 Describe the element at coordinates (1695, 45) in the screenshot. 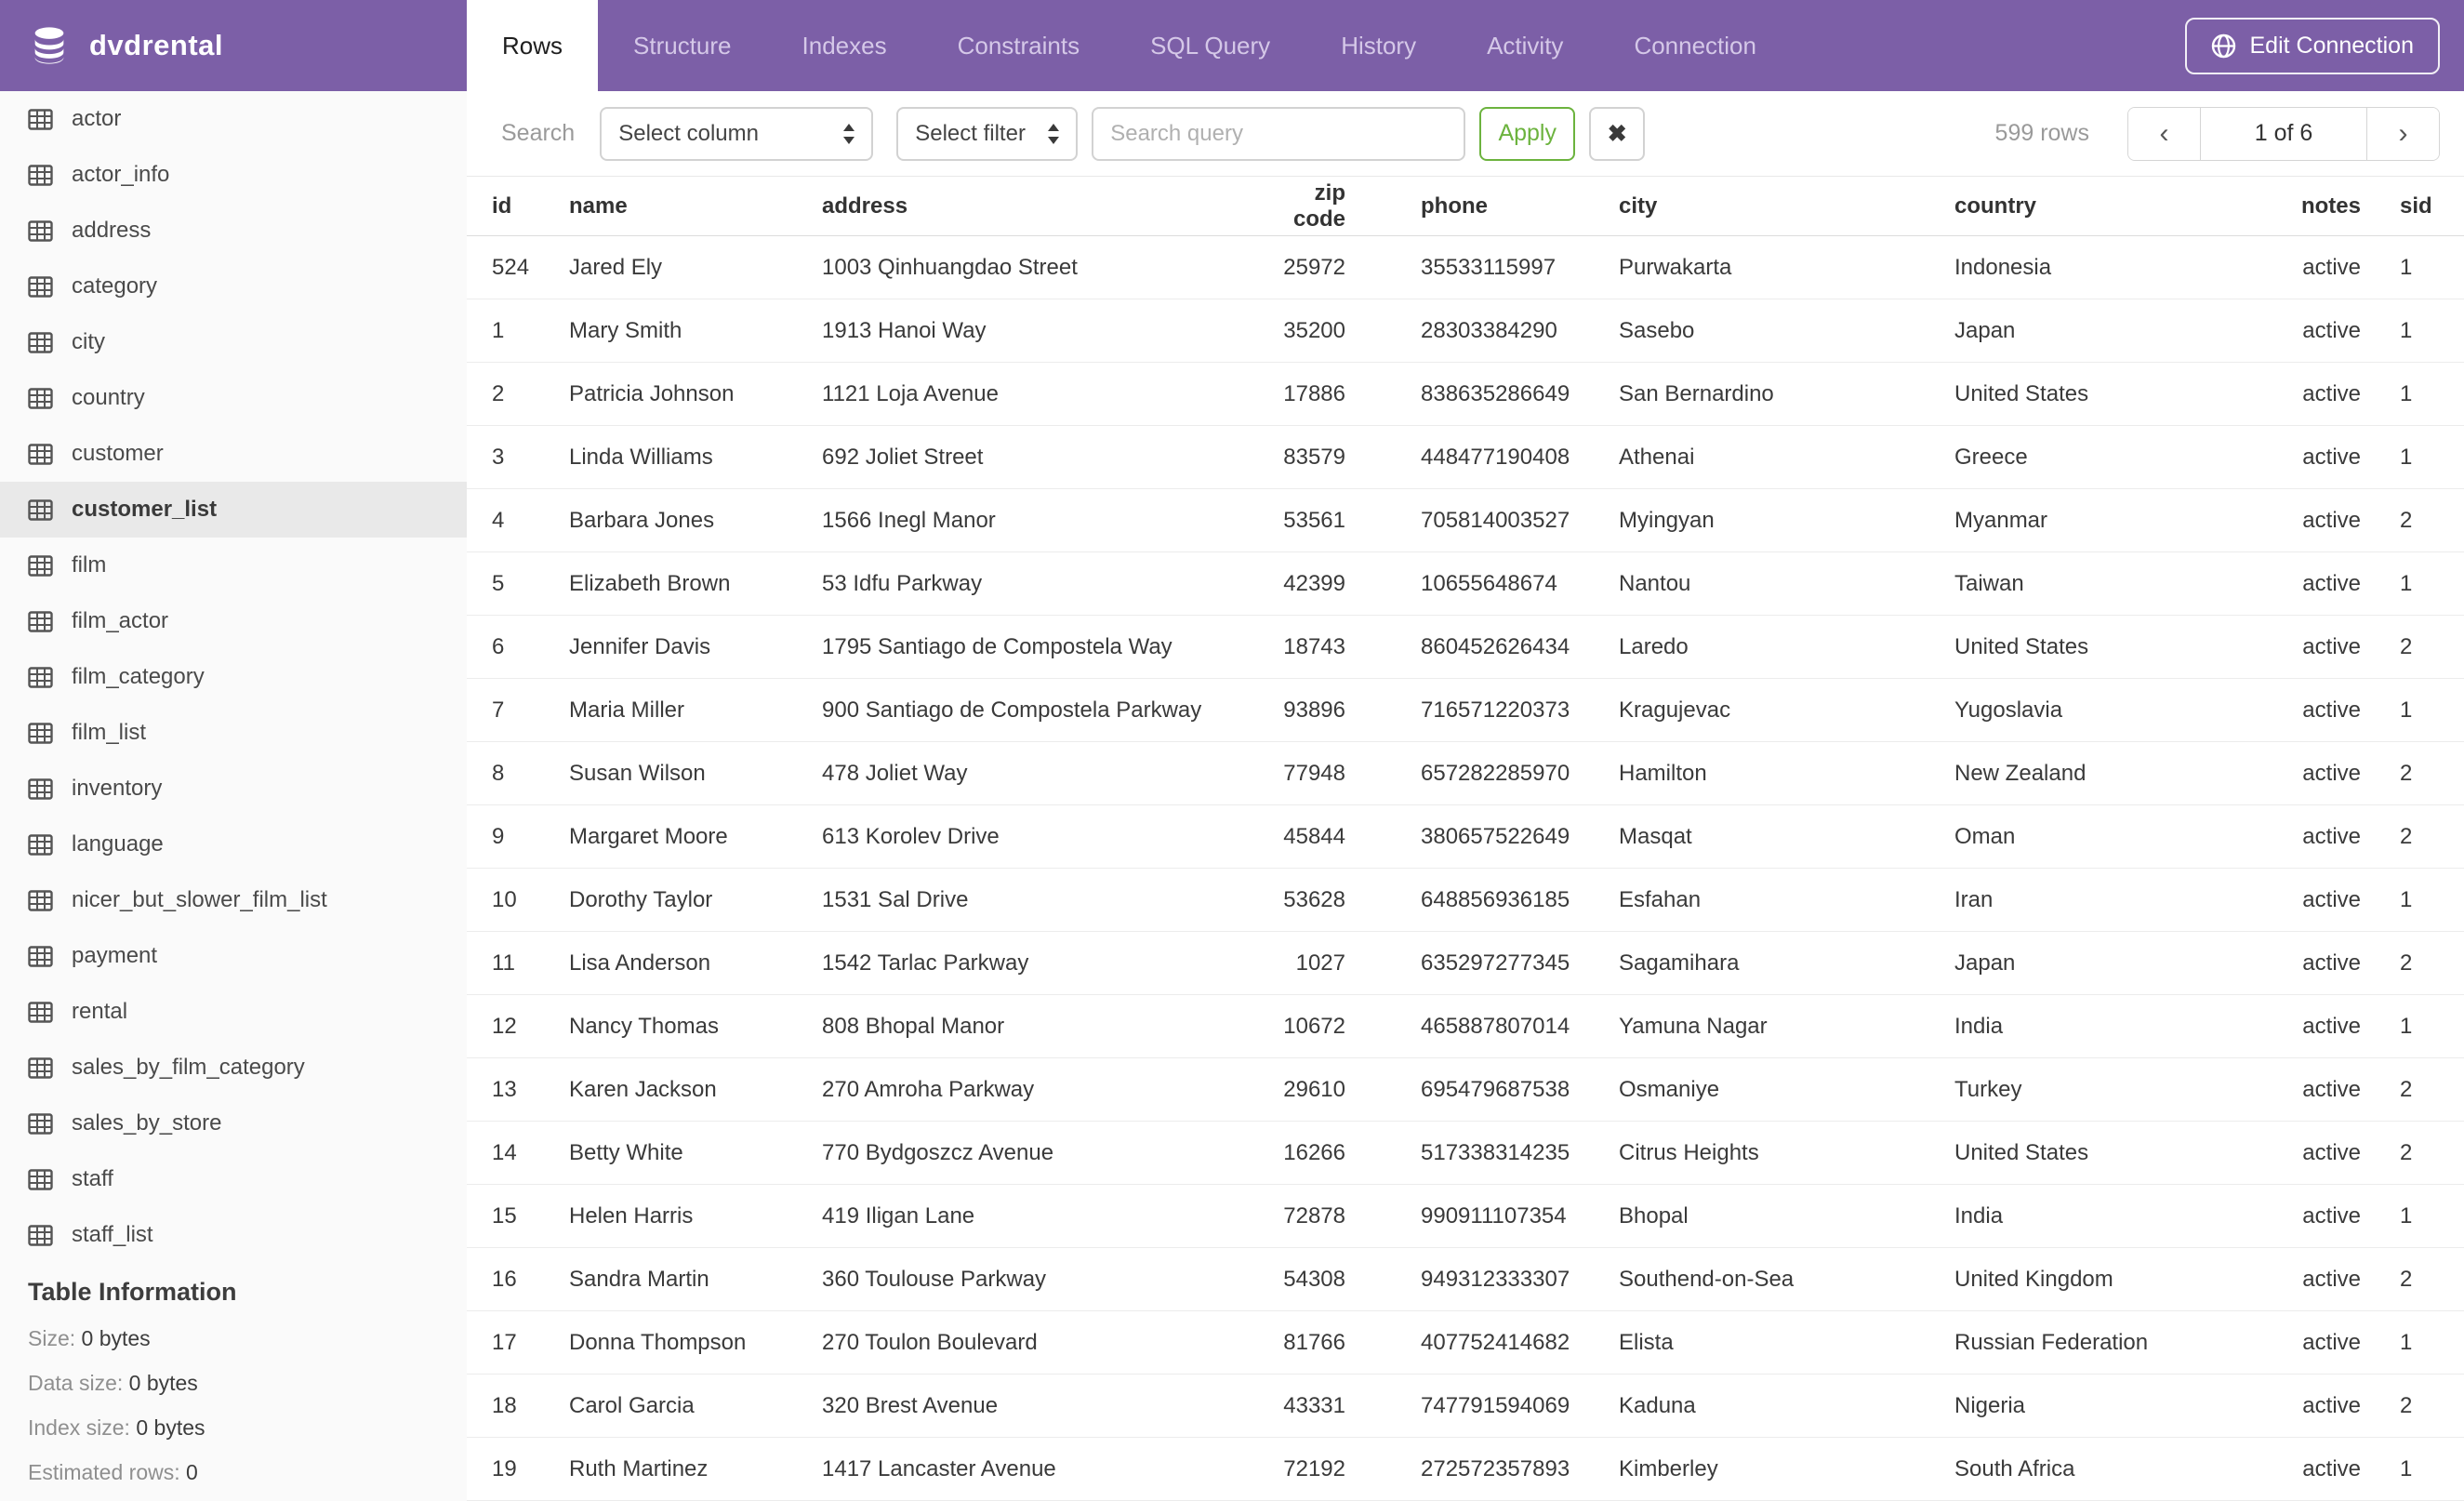

I see `tab-connection: Connection` at that location.